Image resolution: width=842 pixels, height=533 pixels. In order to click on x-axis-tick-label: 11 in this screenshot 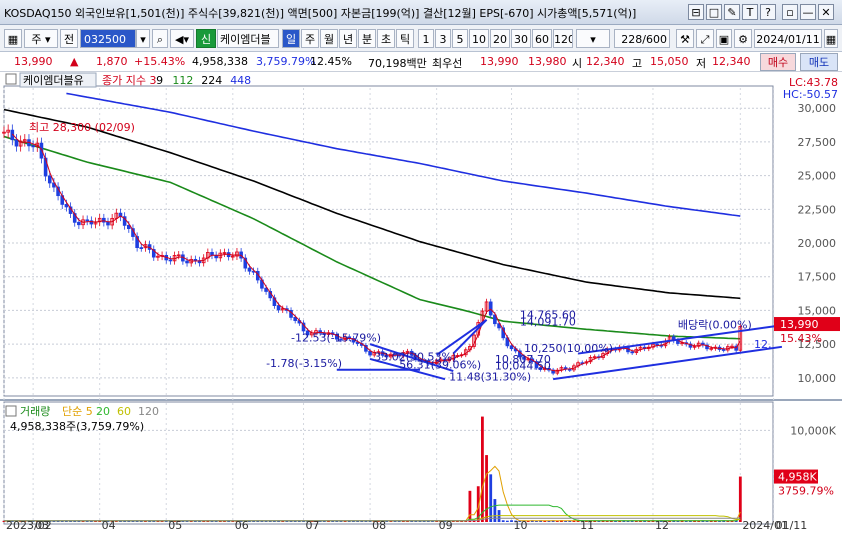, I will do `click(587, 525)`.